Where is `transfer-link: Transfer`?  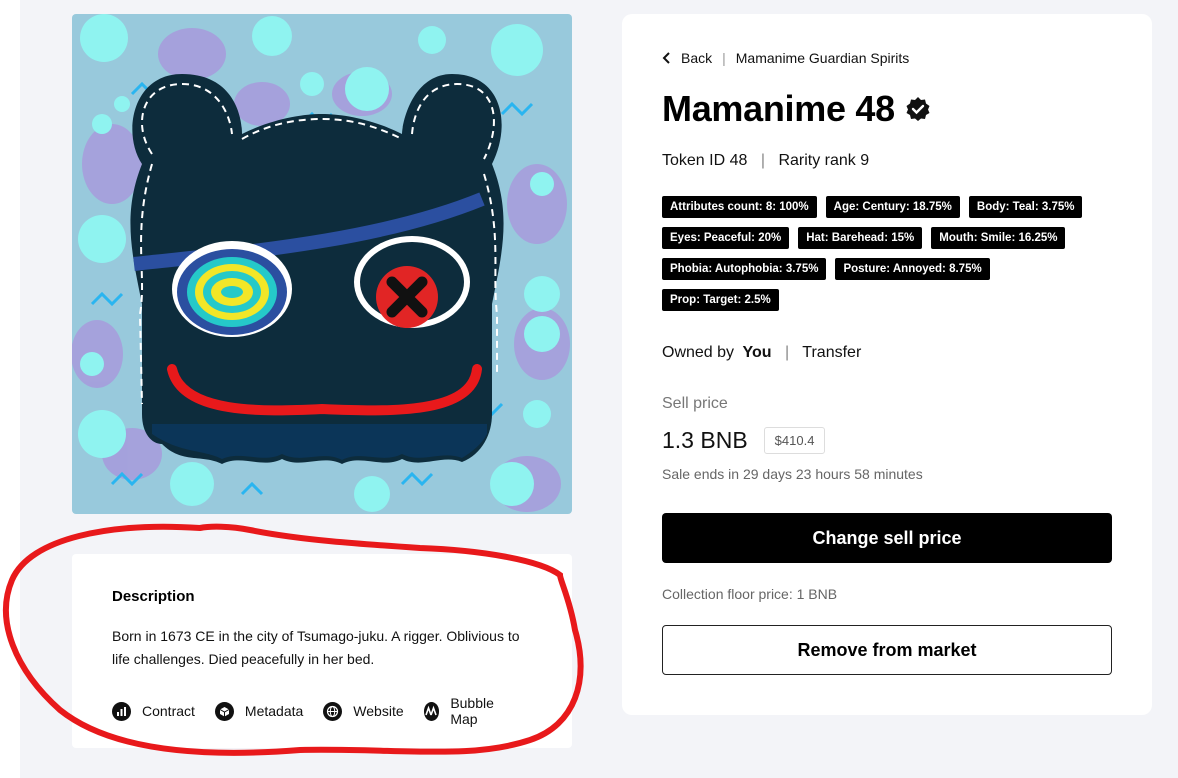 transfer-link: Transfer is located at coordinates (831, 352).